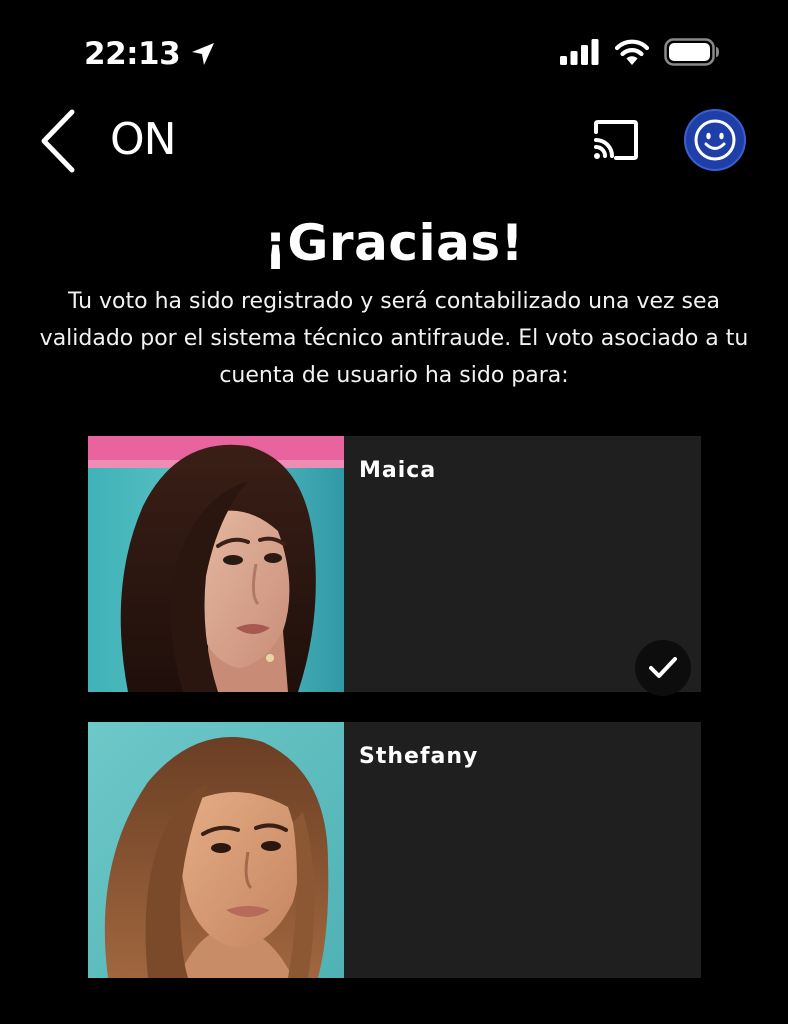  I want to click on chevron-left-icon, so click(58, 141).